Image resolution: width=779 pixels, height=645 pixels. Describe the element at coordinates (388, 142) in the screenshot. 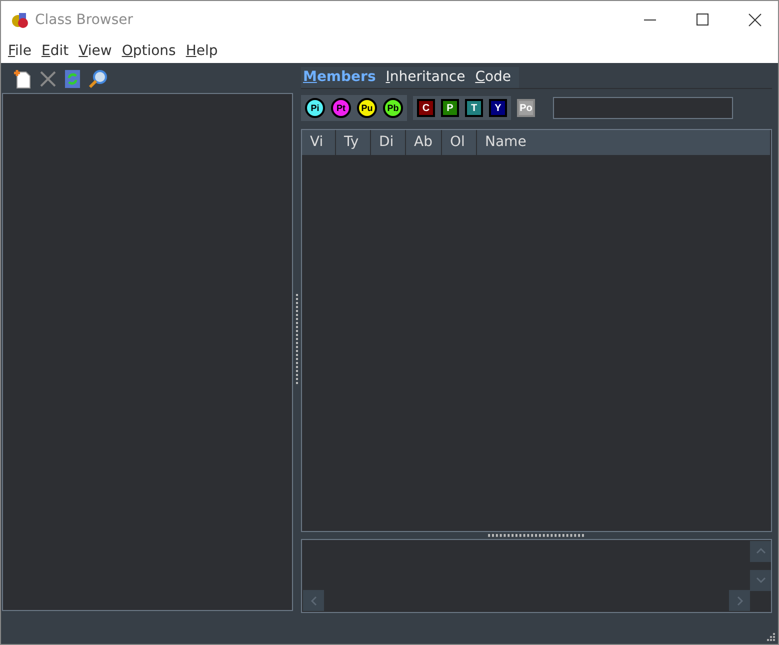

I see `column-header: Di` at that location.